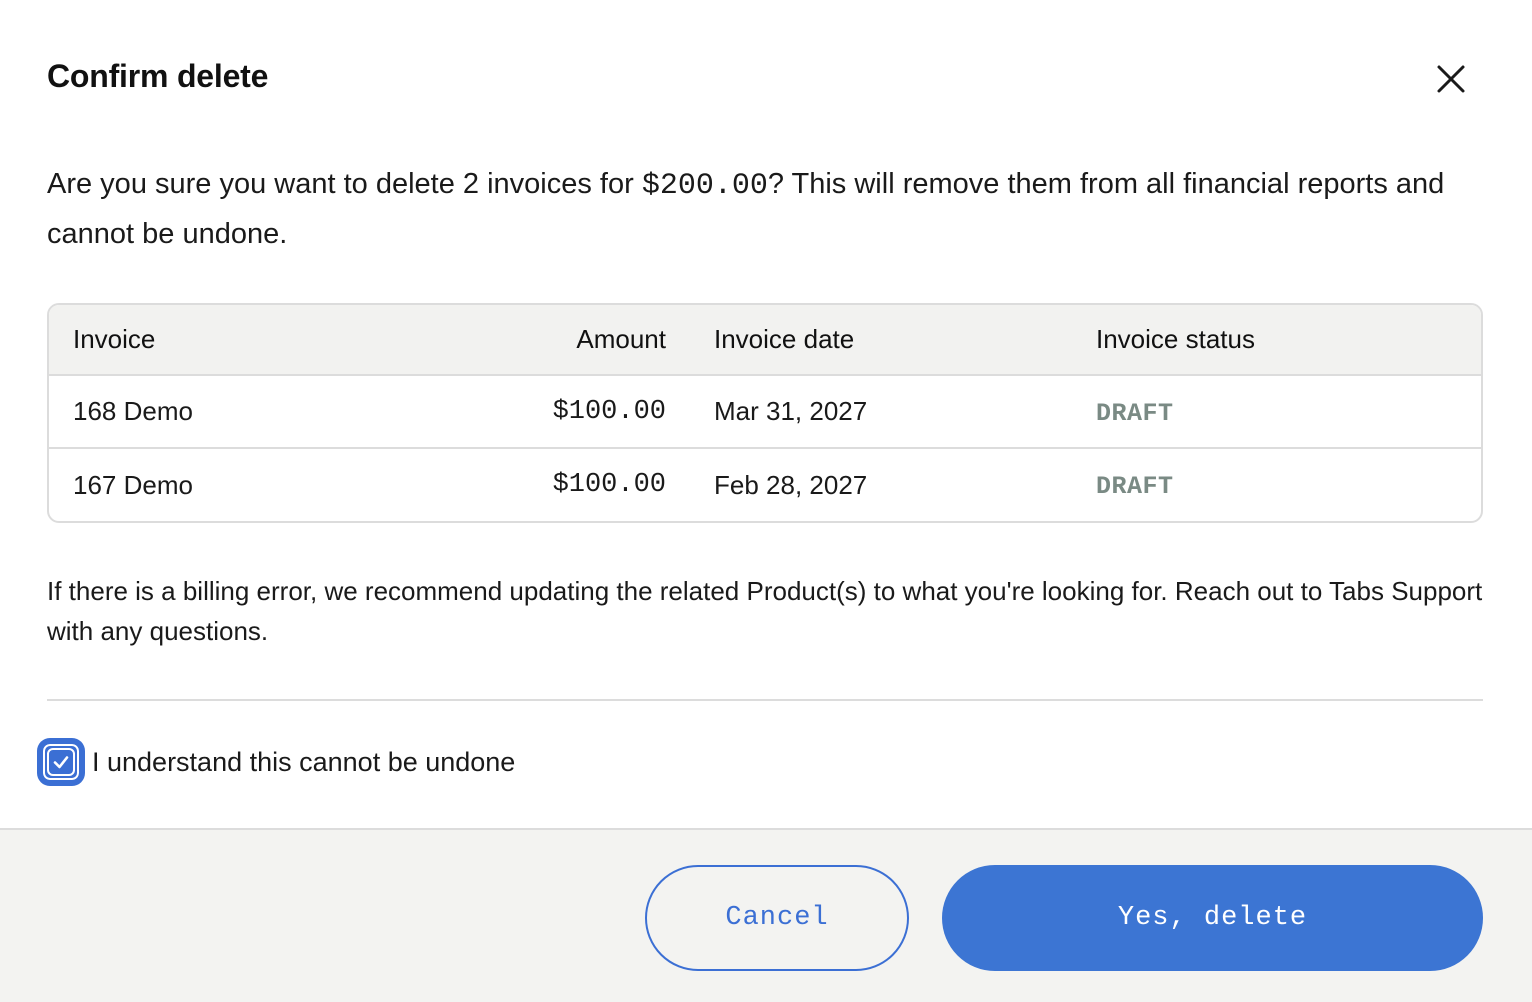 This screenshot has height=1002, width=1532. What do you see at coordinates (133, 411) in the screenshot?
I see `invoice-name: 168 Demo` at bounding box center [133, 411].